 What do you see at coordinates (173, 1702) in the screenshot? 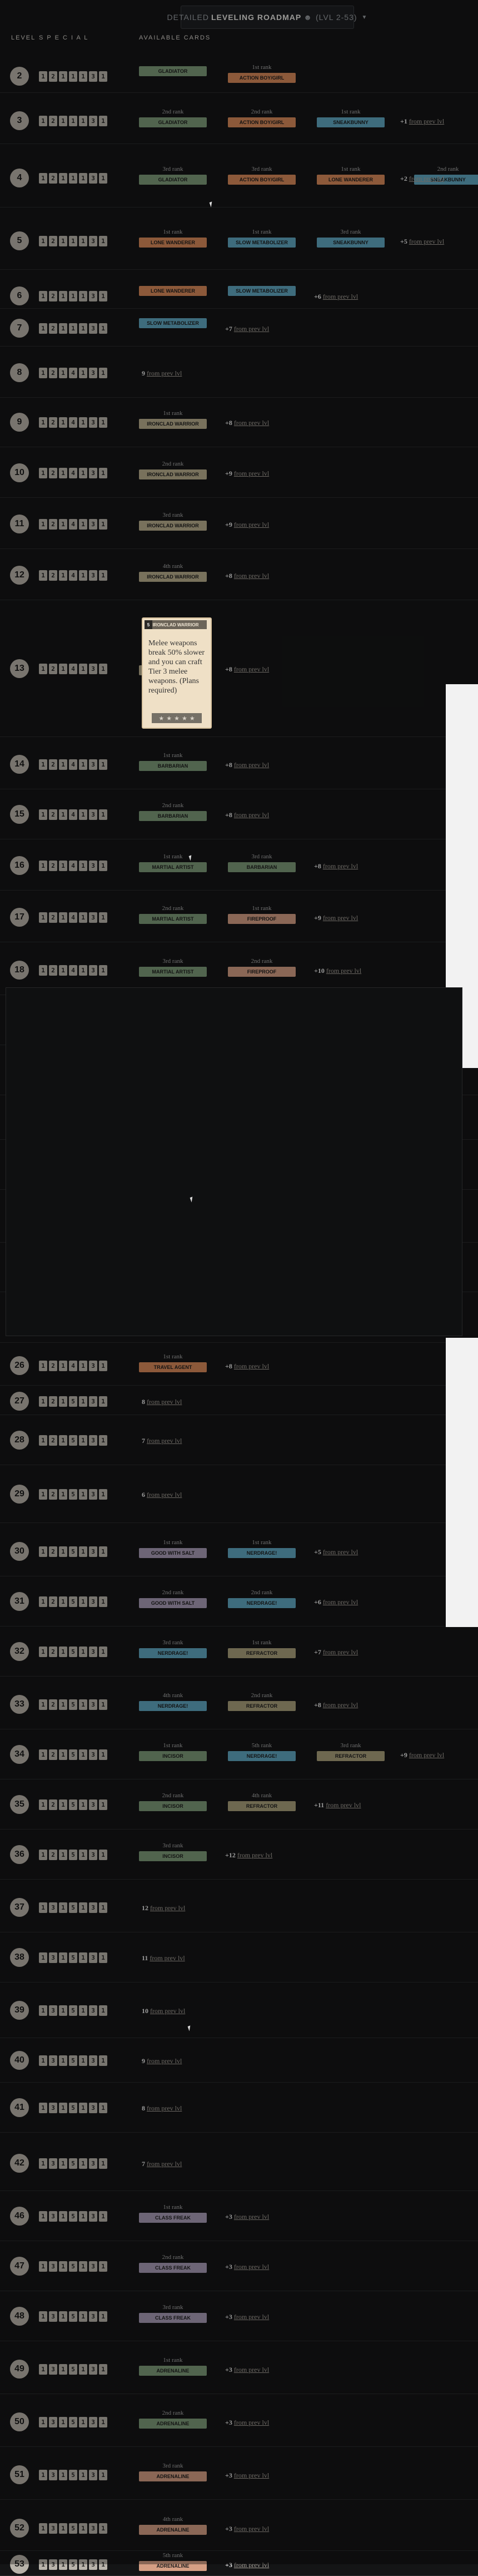
I see `perk-card: 4th rank NERDRAGE!` at bounding box center [173, 1702].